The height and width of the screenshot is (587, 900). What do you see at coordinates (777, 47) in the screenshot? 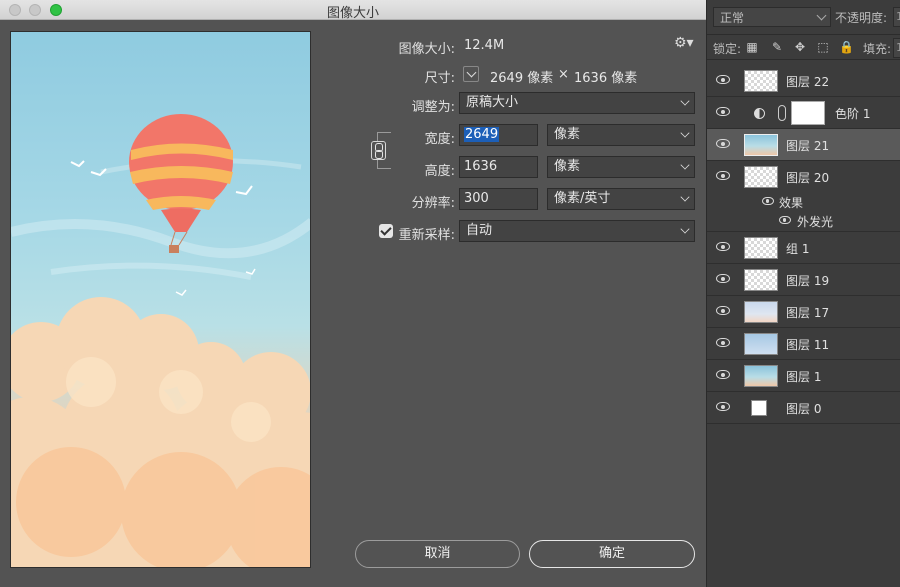
I see `lock-image-pixels-icon: ✎` at bounding box center [777, 47].